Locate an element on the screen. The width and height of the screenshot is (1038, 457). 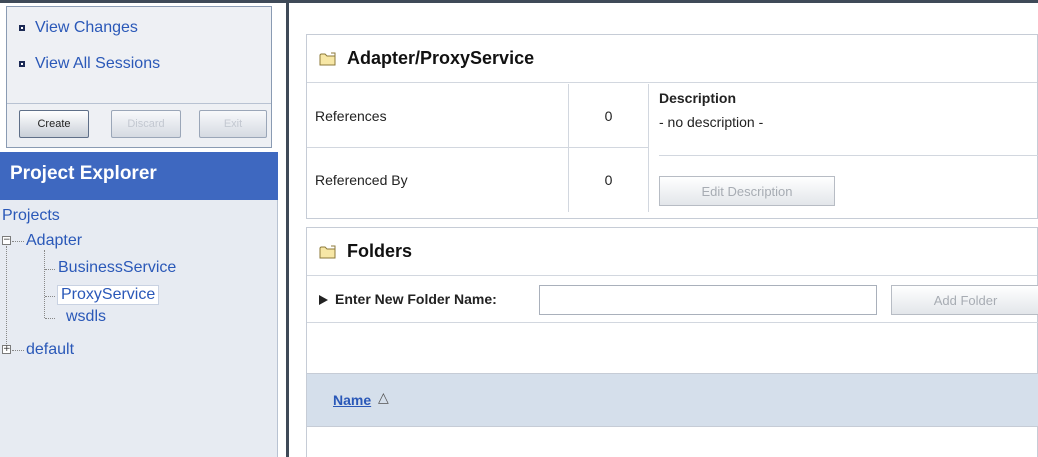
view-all-sessions-label: View All Sessions is located at coordinates (98, 63).